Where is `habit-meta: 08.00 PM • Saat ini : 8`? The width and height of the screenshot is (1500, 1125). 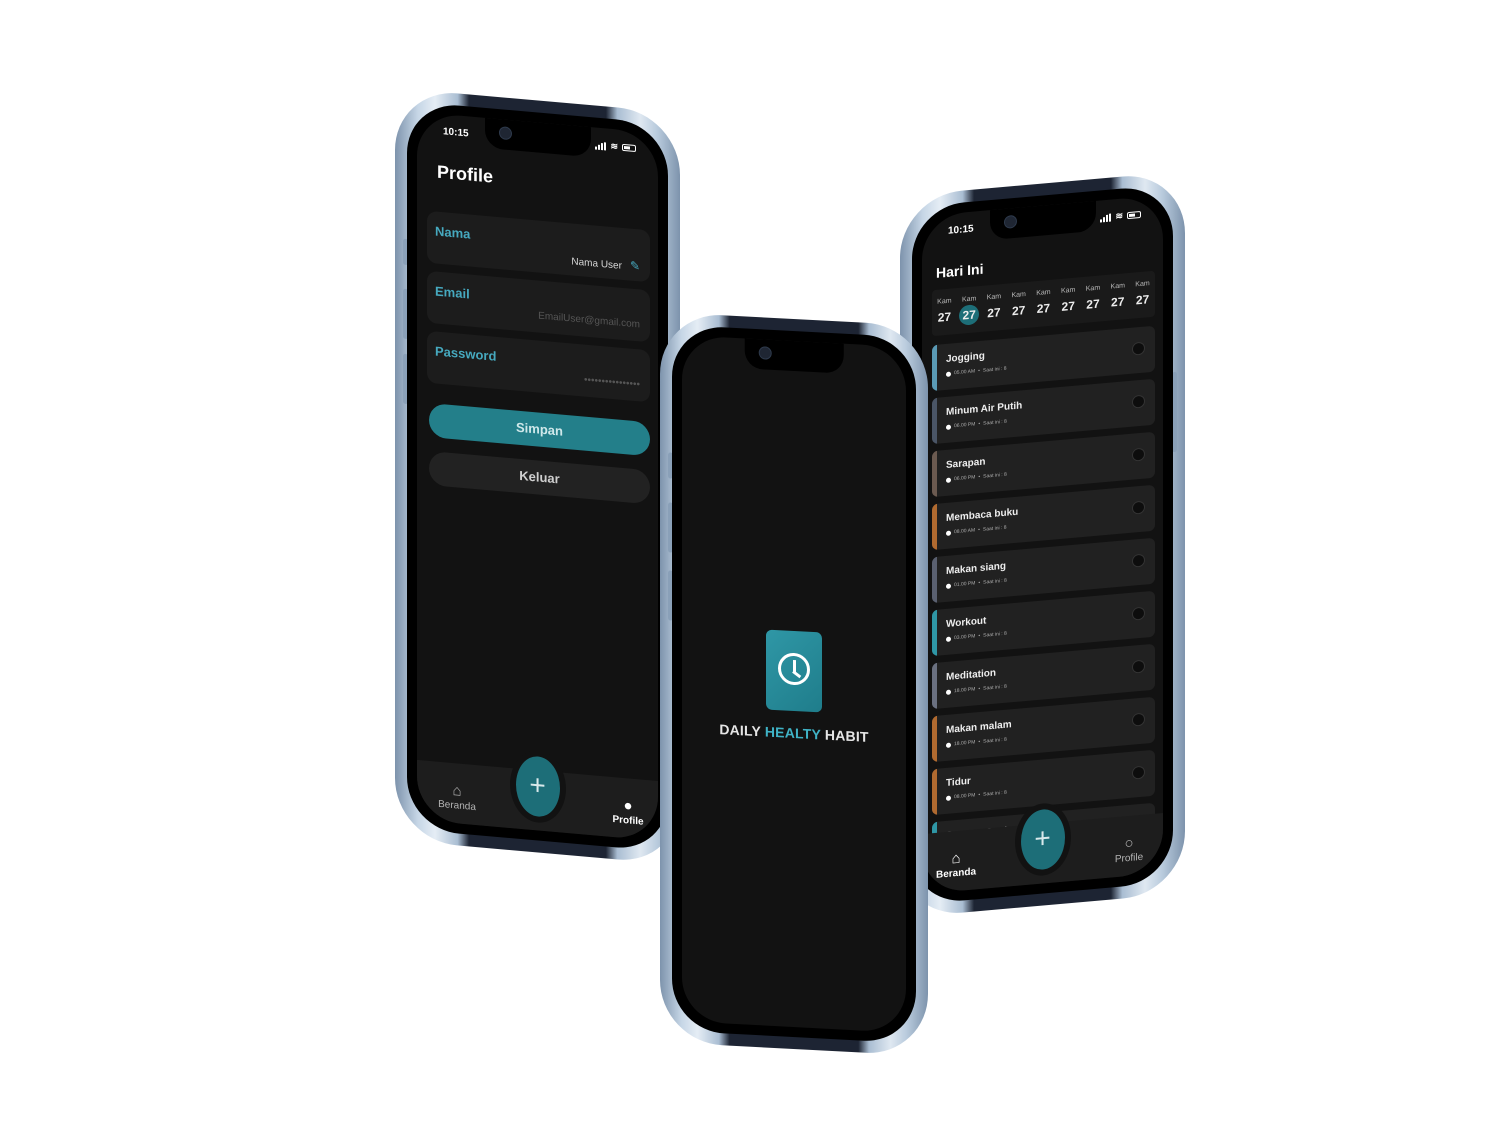 habit-meta: 08.00 PM • Saat ini : 8 is located at coordinates (976, 795).